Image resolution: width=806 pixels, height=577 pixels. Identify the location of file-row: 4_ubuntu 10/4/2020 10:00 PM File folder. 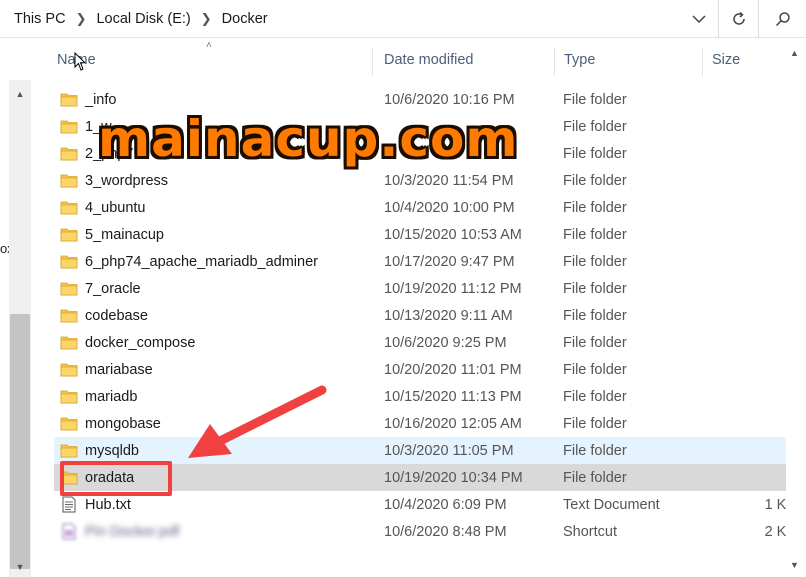
(428, 207).